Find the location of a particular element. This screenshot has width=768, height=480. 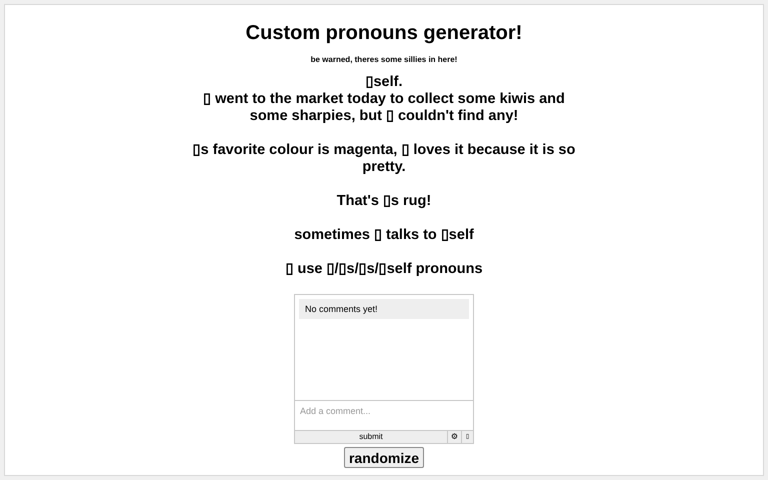

paragraph: ▯self. ▯ went to the market today to collect some kiwis and some sharpies, but ▯ couldn't find any! is located at coordinates (384, 99).